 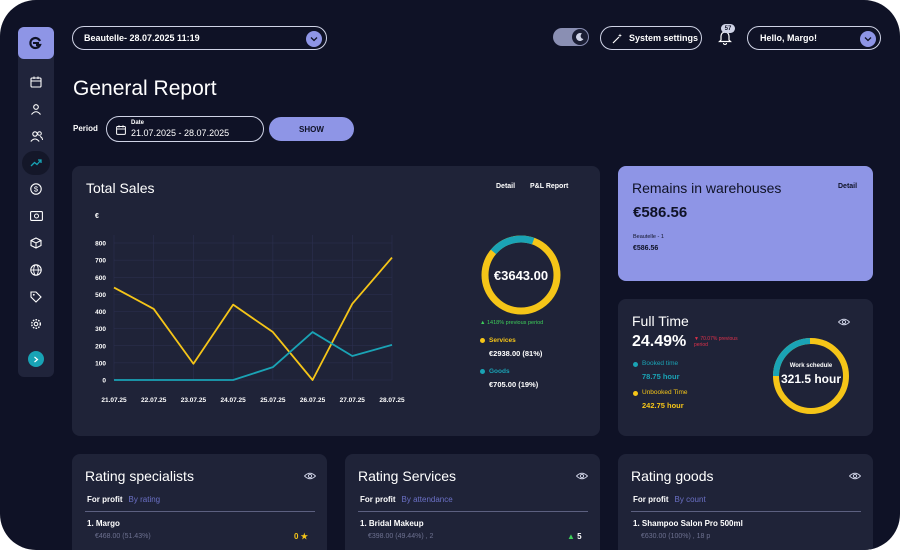 What do you see at coordinates (36, 82) in the screenshot?
I see `calendar-icon` at bounding box center [36, 82].